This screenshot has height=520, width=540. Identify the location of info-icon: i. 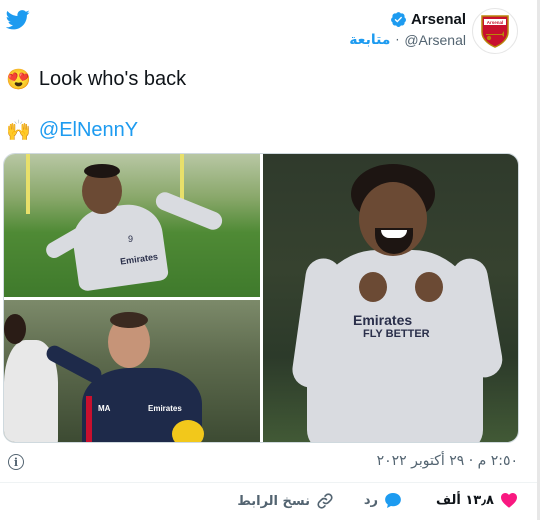
(16, 462).